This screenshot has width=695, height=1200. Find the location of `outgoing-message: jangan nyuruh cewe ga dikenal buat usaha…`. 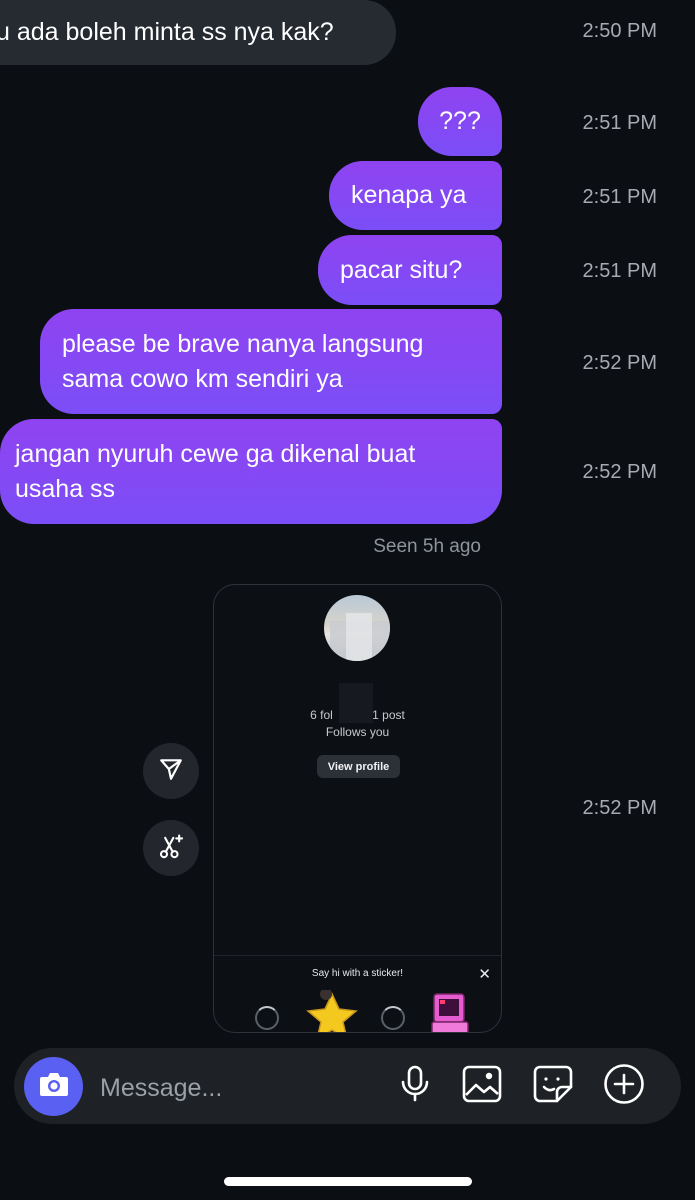

outgoing-message: jangan nyuruh cewe ga dikenal buat usaha… is located at coordinates (251, 471).